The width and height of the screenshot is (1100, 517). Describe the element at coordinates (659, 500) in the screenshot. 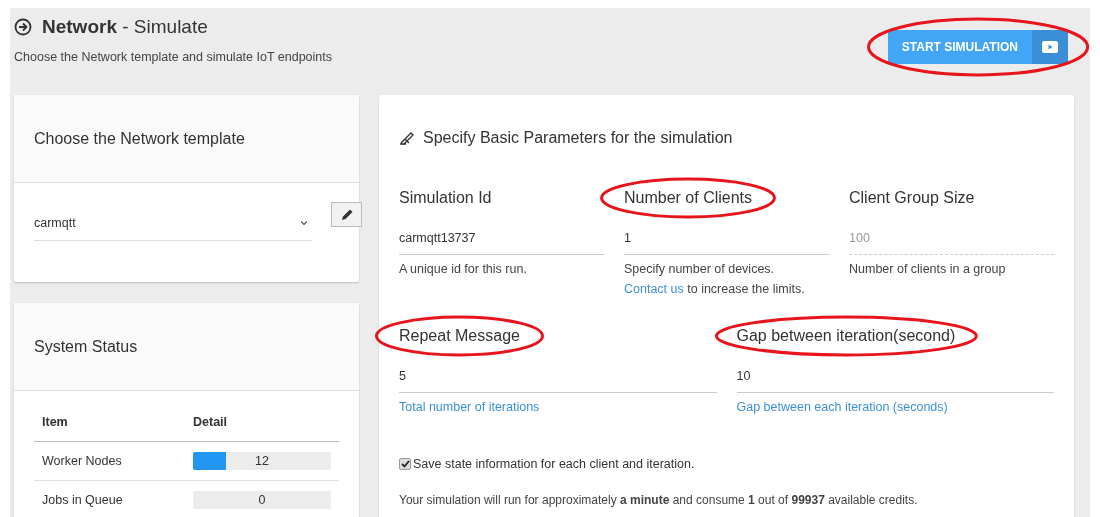

I see `summary-text: Your simulation will run for approximately a minute and consume 1 out of 99937 available credits.` at that location.